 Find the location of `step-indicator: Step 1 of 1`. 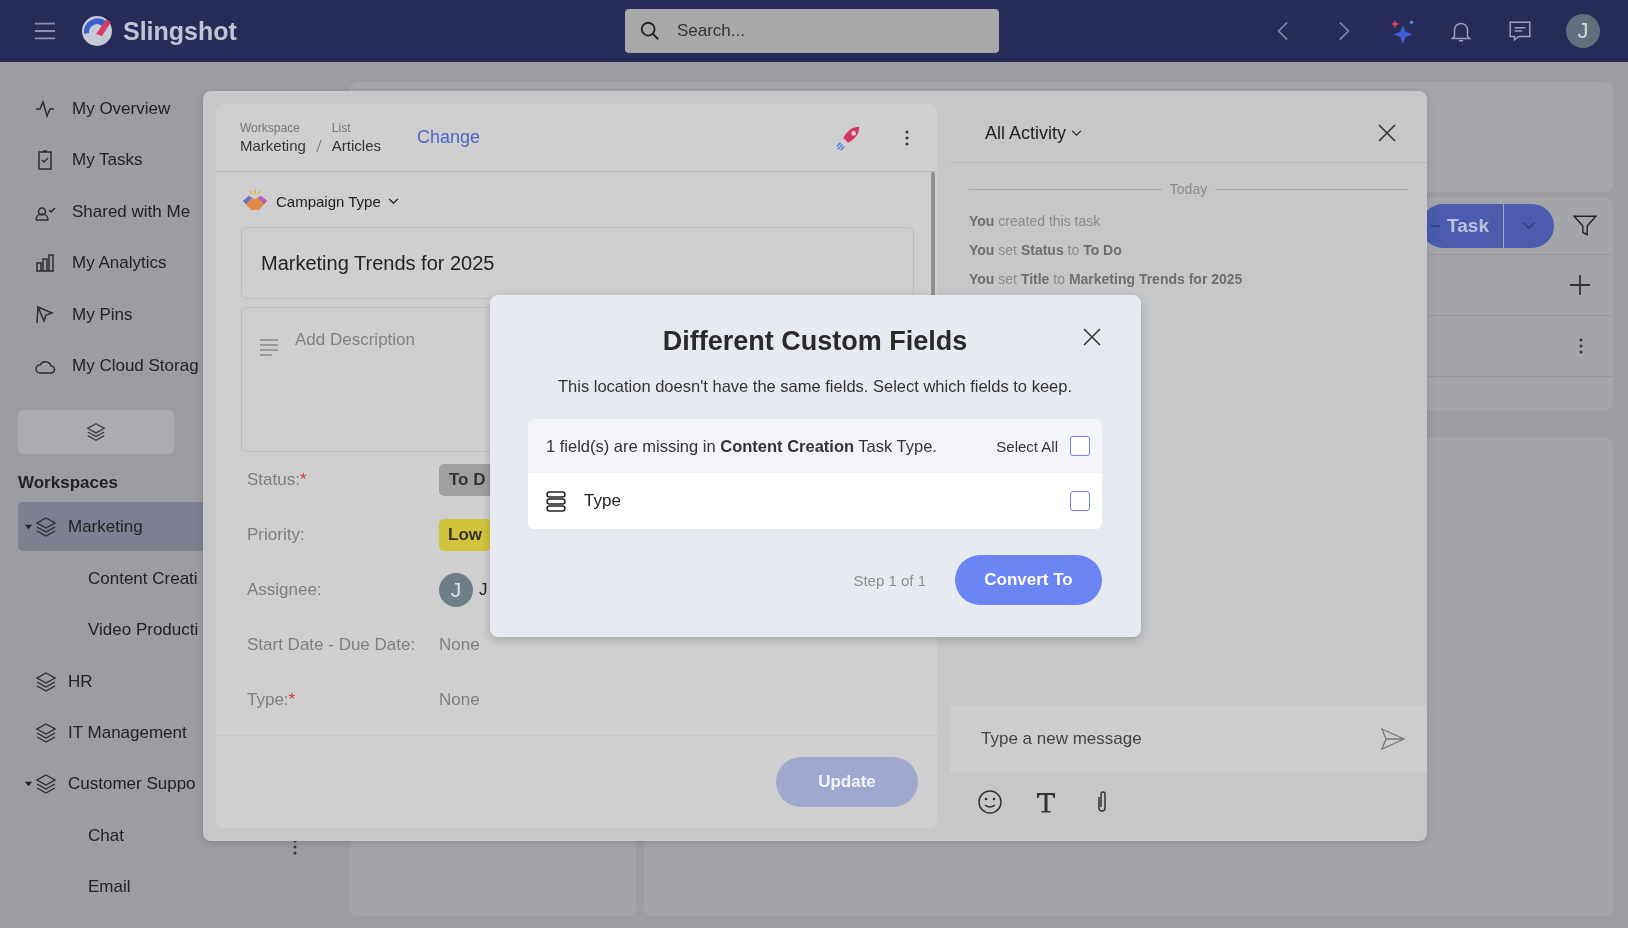

step-indicator: Step 1 of 1 is located at coordinates (889, 580).